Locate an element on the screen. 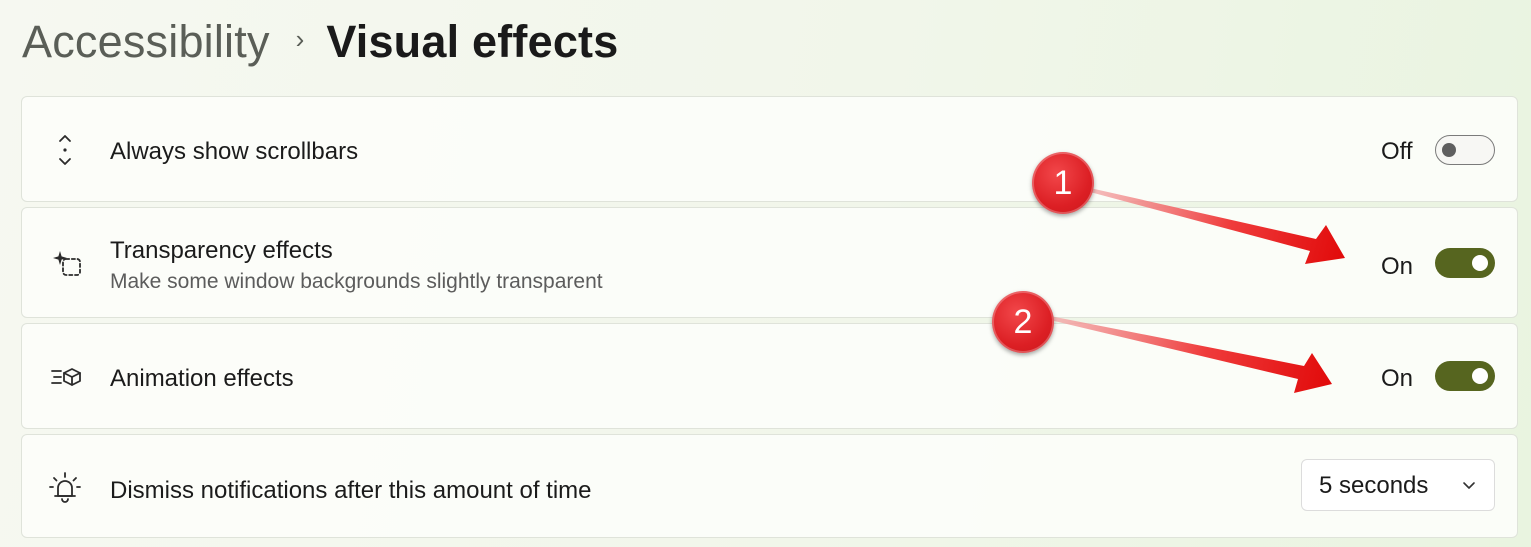  annotation-badge-1: 1 is located at coordinates (1063, 183).